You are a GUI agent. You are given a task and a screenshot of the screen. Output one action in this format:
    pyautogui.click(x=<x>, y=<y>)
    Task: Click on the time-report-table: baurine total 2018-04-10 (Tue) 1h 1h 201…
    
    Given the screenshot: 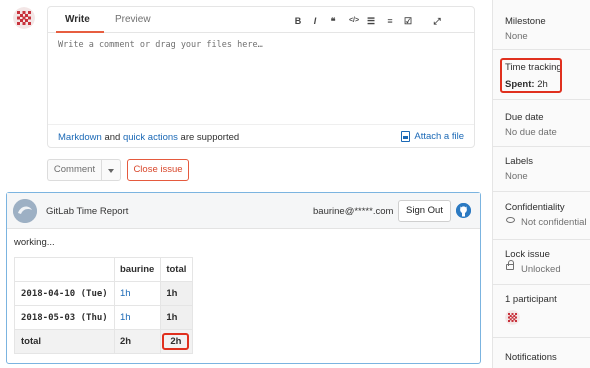 What is the action you would take?
    pyautogui.click(x=104, y=305)
    